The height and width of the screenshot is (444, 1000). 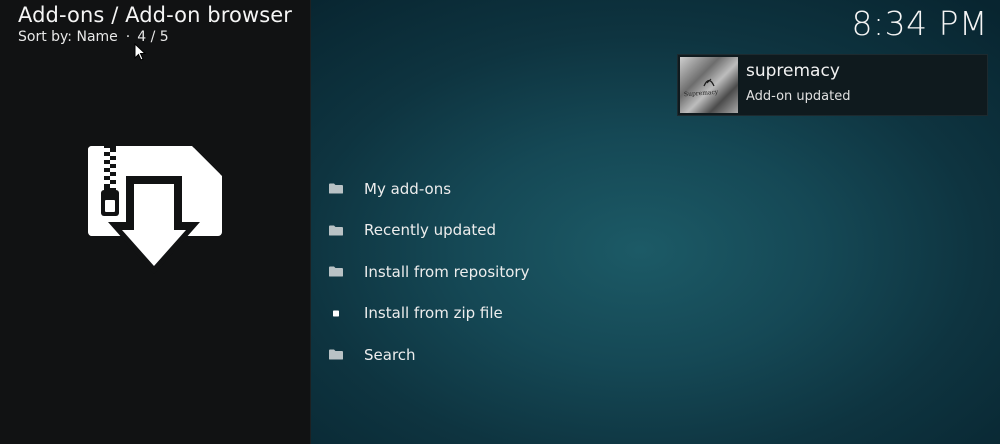 What do you see at coordinates (832, 85) in the screenshot?
I see `notification-toast: Supremacy supremacy Add-on updated` at bounding box center [832, 85].